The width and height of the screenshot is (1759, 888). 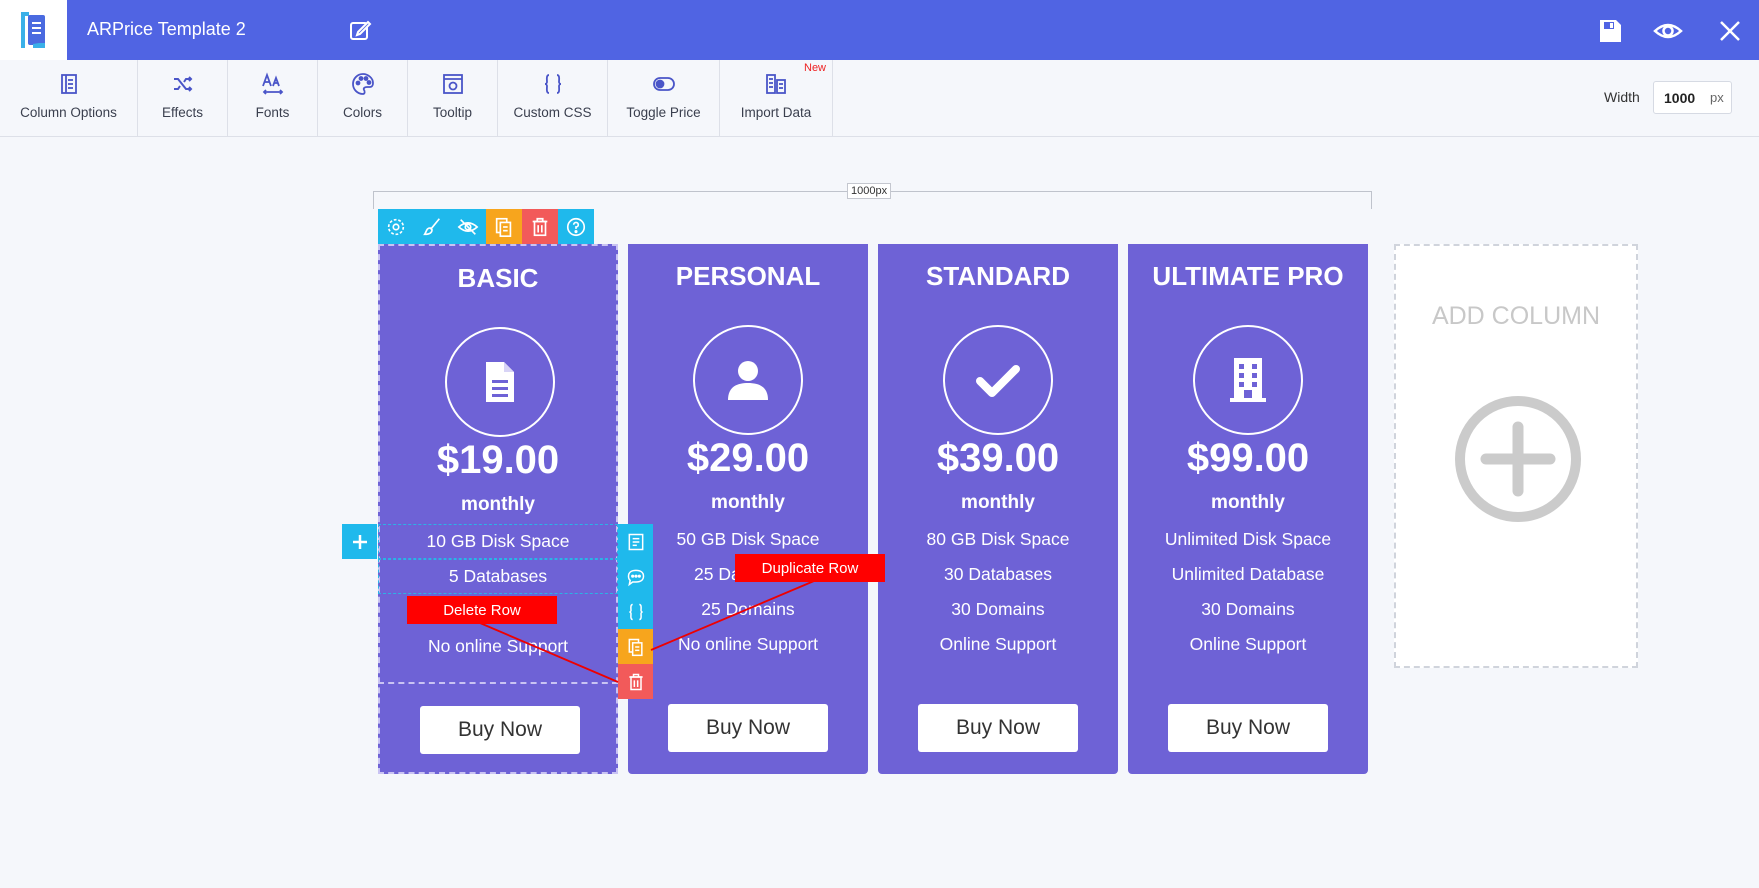 I want to click on add-column-button: ADD COLUMN, so click(x=1516, y=456).